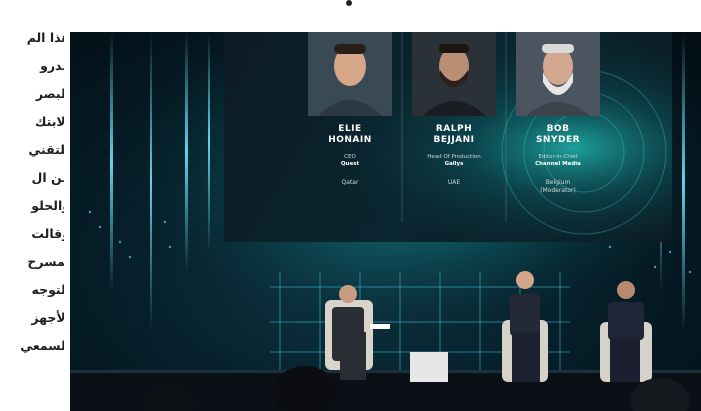 The width and height of the screenshot is (701, 411). I want to click on article-line: التوجه, so click(47, 289).